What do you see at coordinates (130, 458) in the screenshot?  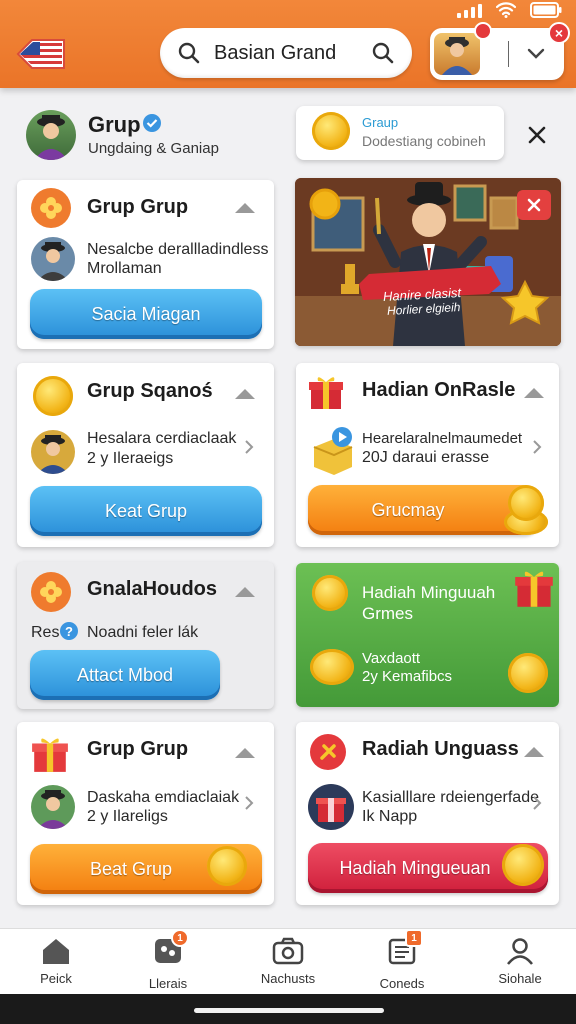 I see `card-line-2: 2 y Ileraeigs` at bounding box center [130, 458].